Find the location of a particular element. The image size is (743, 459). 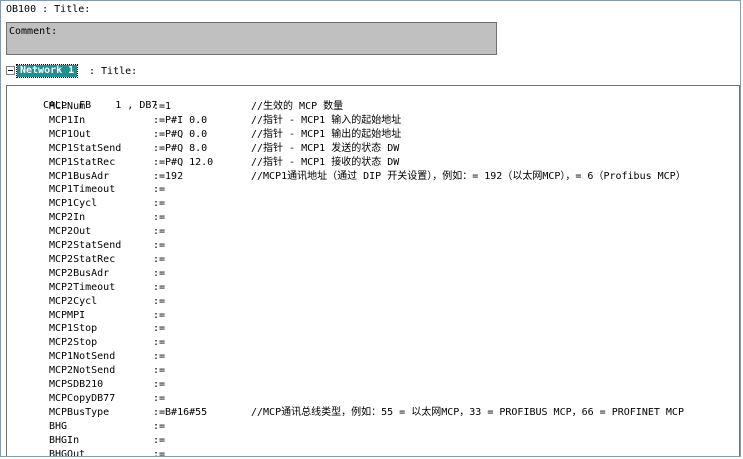

param-name: MCP1NotSend is located at coordinates (82, 357).